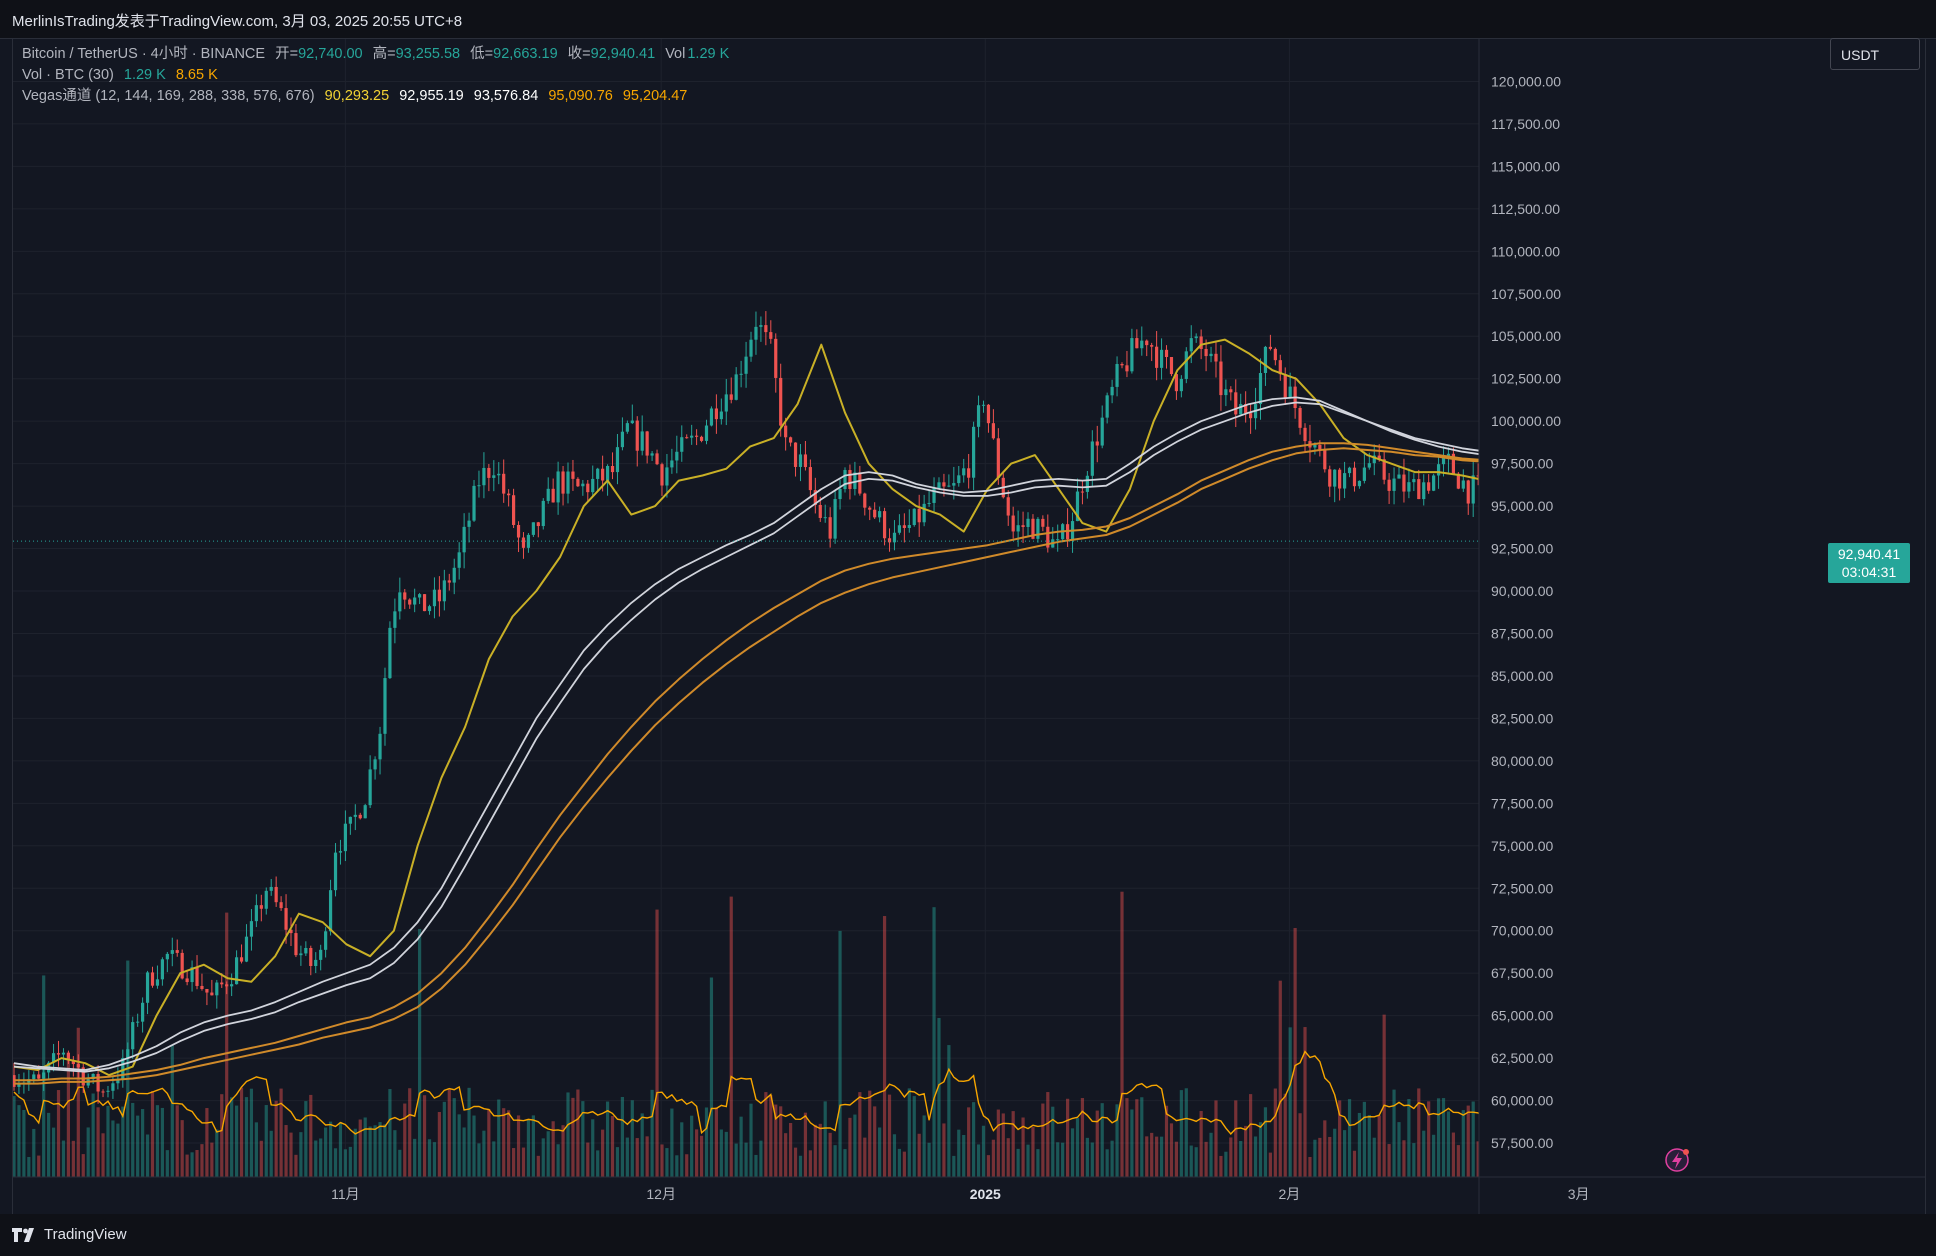 The width and height of the screenshot is (1936, 1256). Describe the element at coordinates (1522, 761) in the screenshot. I see `y-tick-label: 80,000.00` at that location.